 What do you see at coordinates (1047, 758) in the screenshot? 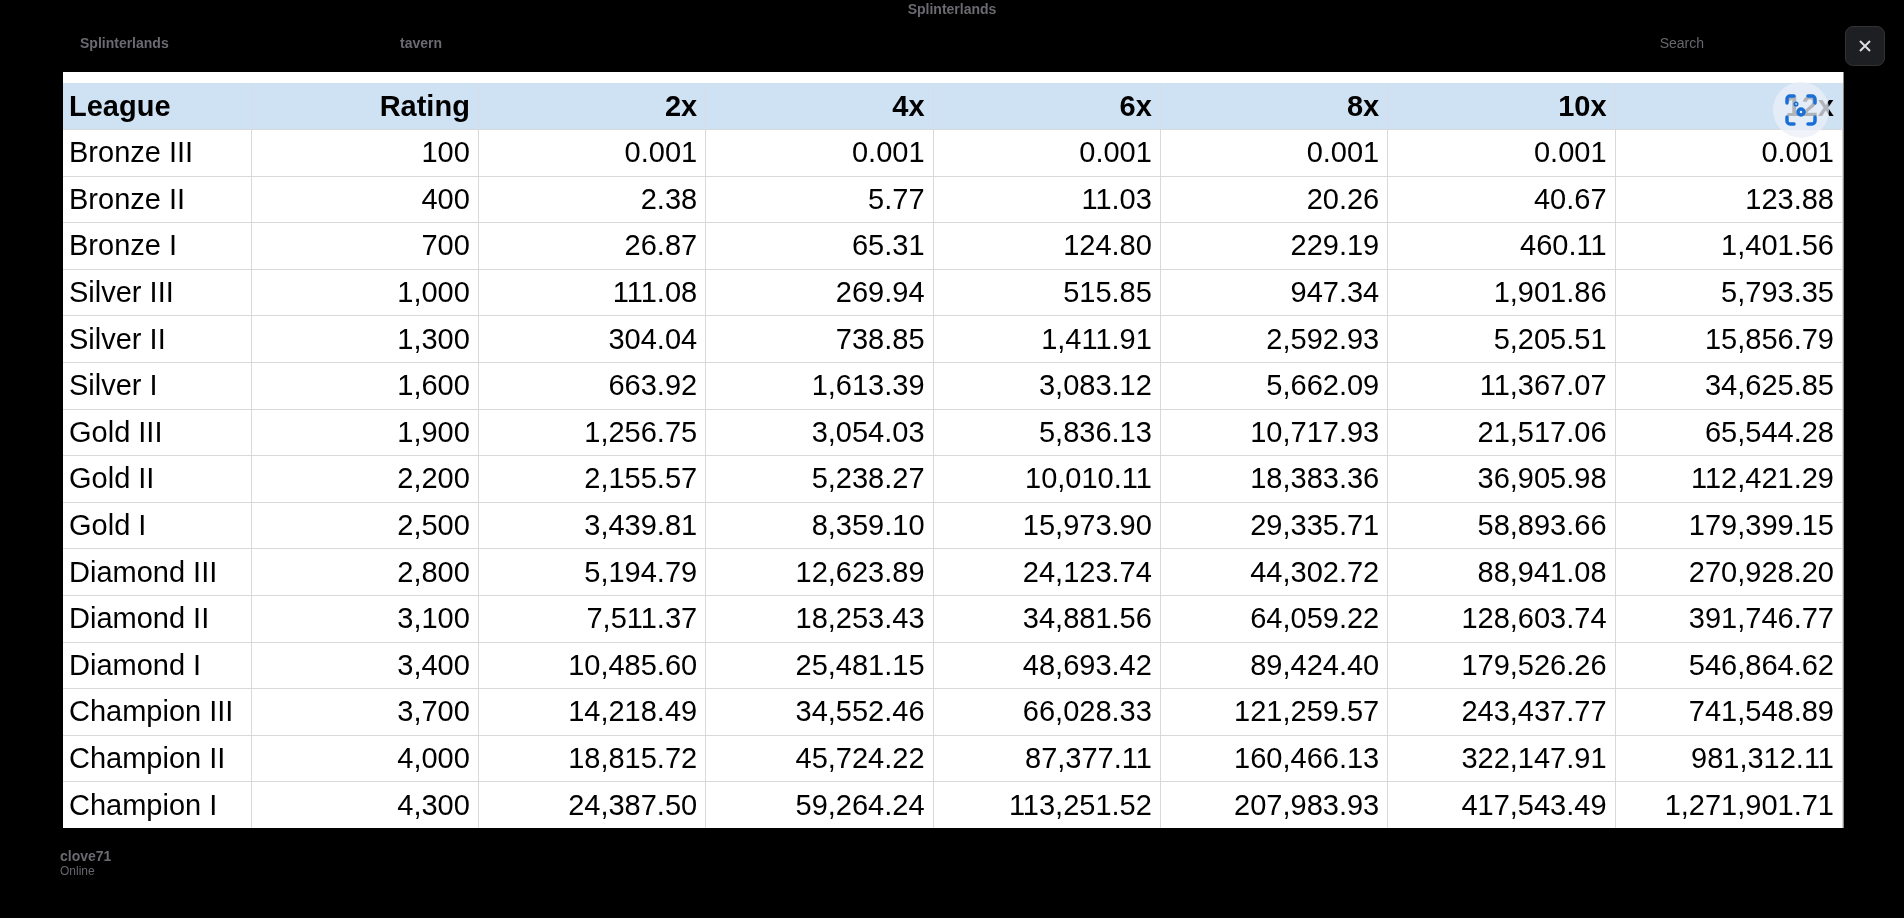
I see `table-cell: 87,377.11` at bounding box center [1047, 758].